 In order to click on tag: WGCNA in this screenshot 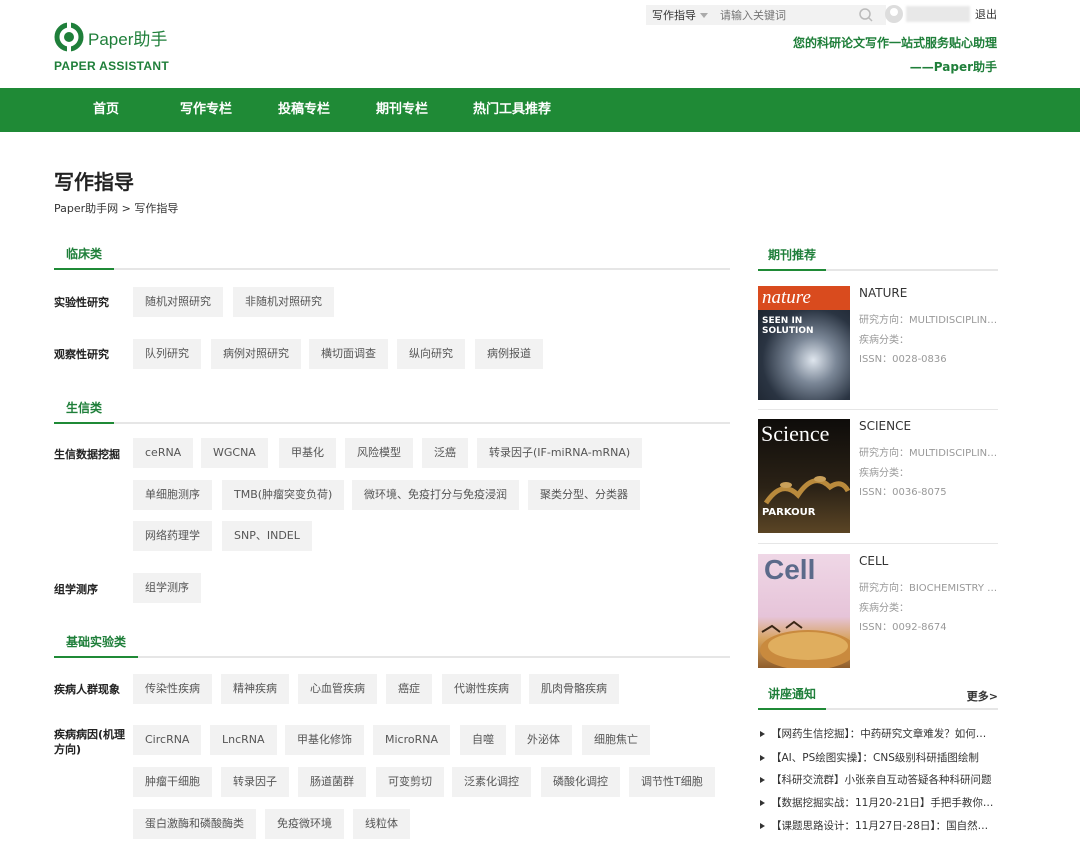, I will do `click(234, 453)`.